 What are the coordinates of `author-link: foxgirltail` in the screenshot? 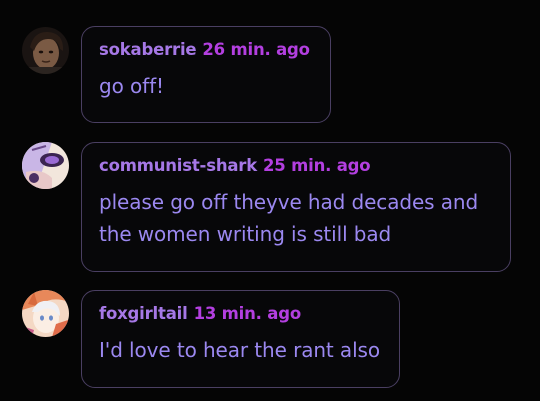 It's located at (143, 313).